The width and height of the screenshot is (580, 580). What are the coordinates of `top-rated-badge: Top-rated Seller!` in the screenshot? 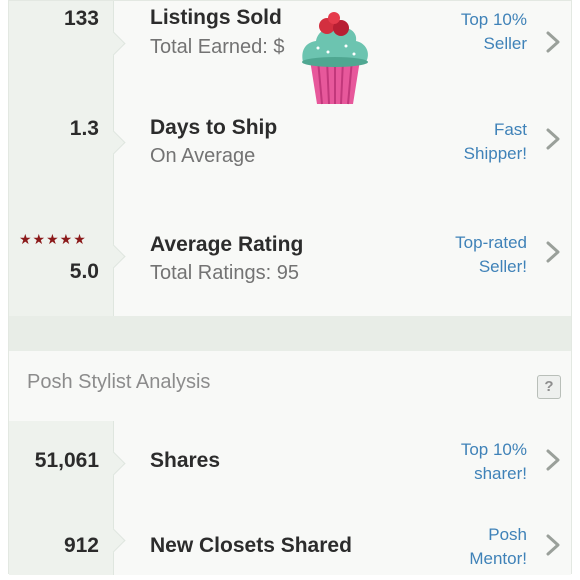 It's located at (491, 255).